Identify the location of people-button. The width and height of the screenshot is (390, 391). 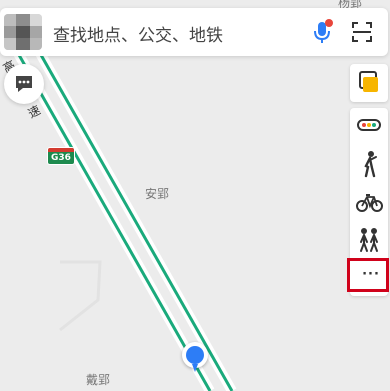
(369, 240).